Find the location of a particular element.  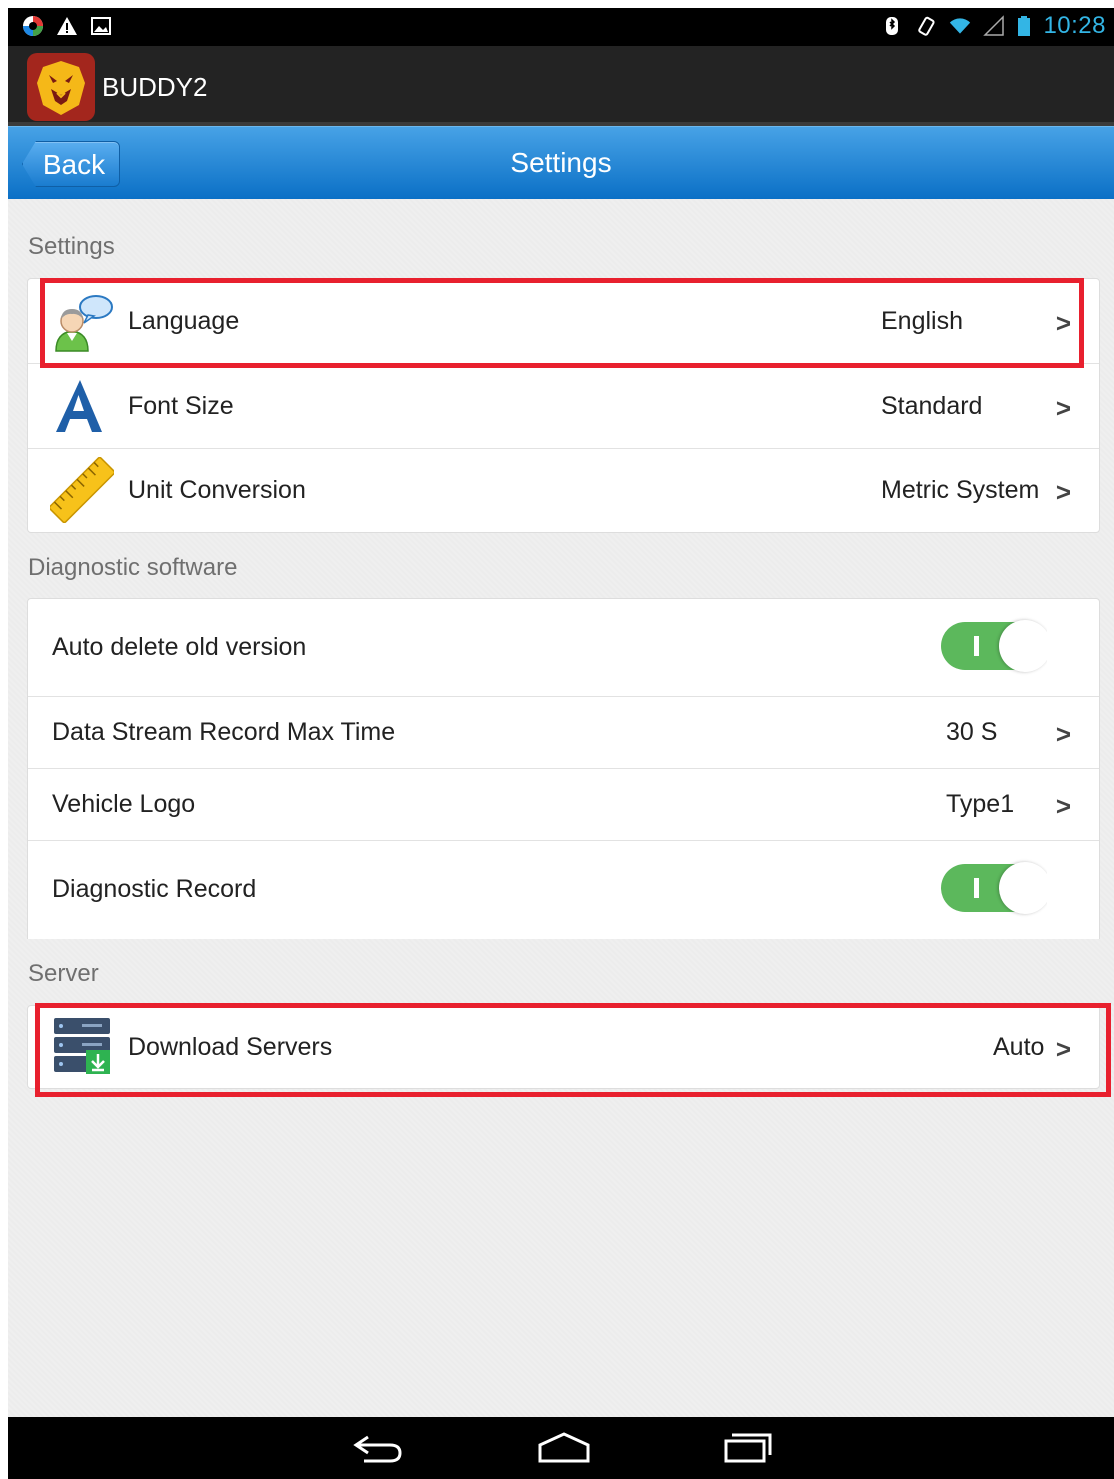

settings-row-language: Language English > is located at coordinates (563, 321).